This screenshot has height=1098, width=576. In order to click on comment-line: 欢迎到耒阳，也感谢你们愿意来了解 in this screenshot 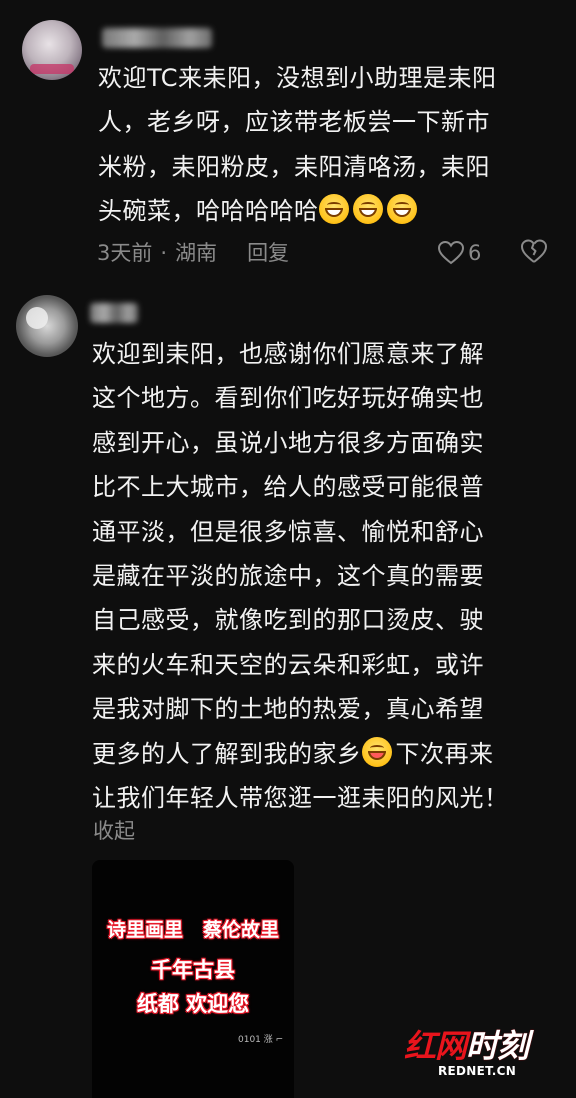, I will do `click(288, 354)`.